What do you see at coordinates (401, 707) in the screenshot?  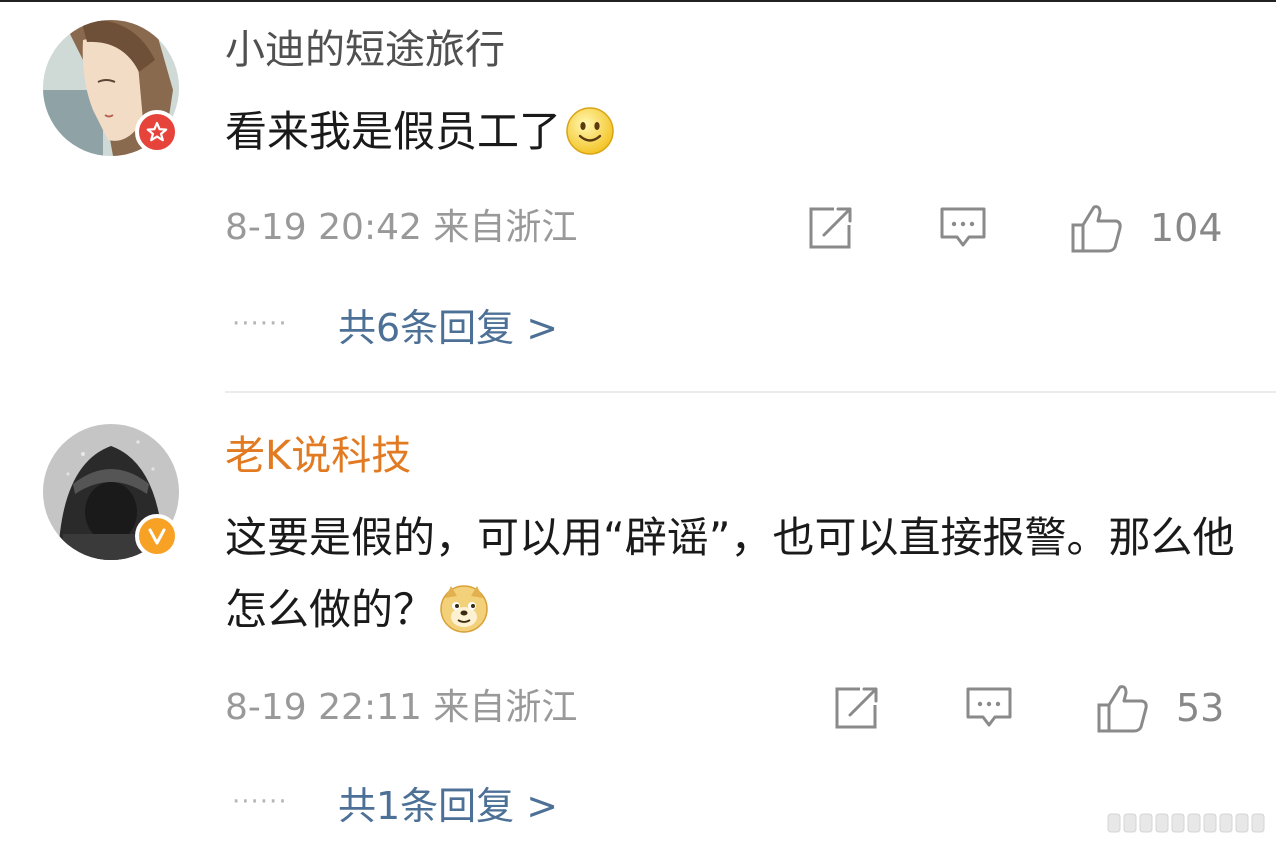 I see `comment-meta: 8-19 22:11 来自浙江` at bounding box center [401, 707].